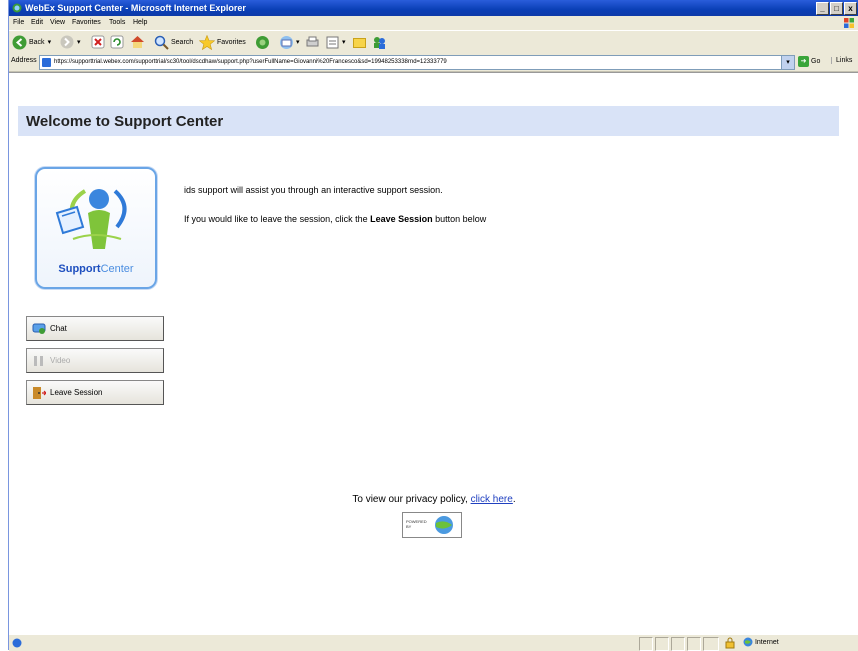  I want to click on windows-flag-icon, so click(849, 23).